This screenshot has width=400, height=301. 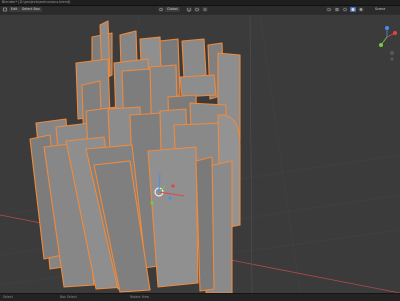 I want to click on grid-icon, so click(x=205, y=9).